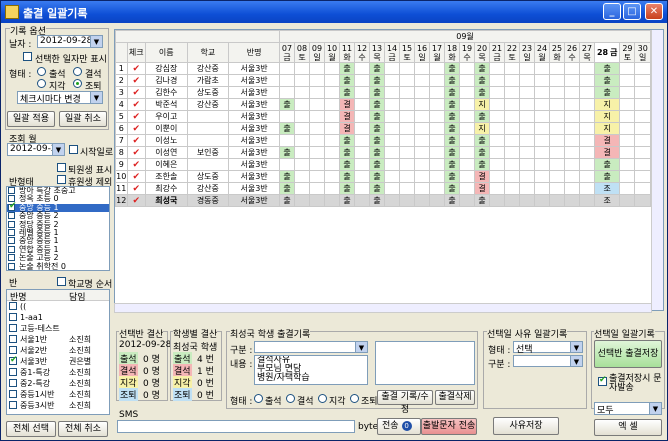 The width and height of the screenshot is (668, 441). What do you see at coordinates (383, 80) in the screenshot?
I see `grid-row: 2 ✔ 김나경 가람초 서울3반 출 출 출 출 출` at bounding box center [383, 80].